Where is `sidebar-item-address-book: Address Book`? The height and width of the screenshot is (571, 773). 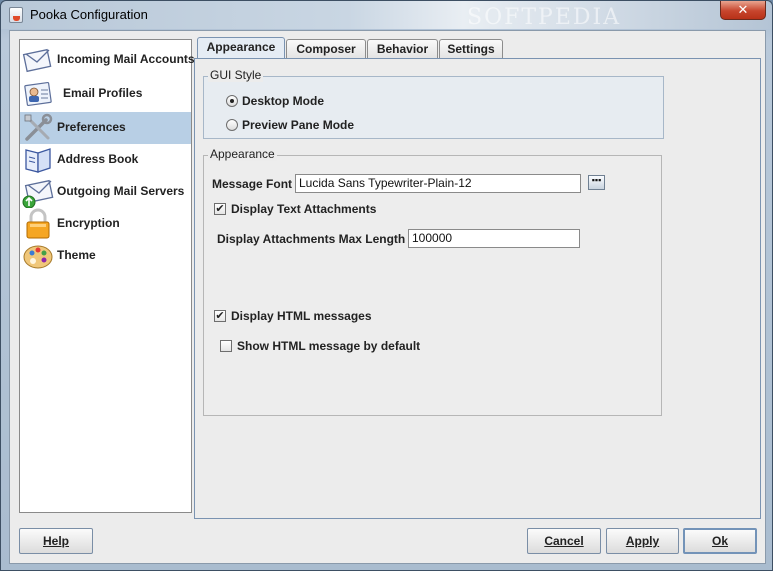
sidebar-item-address-book: Address Book is located at coordinates (105, 160).